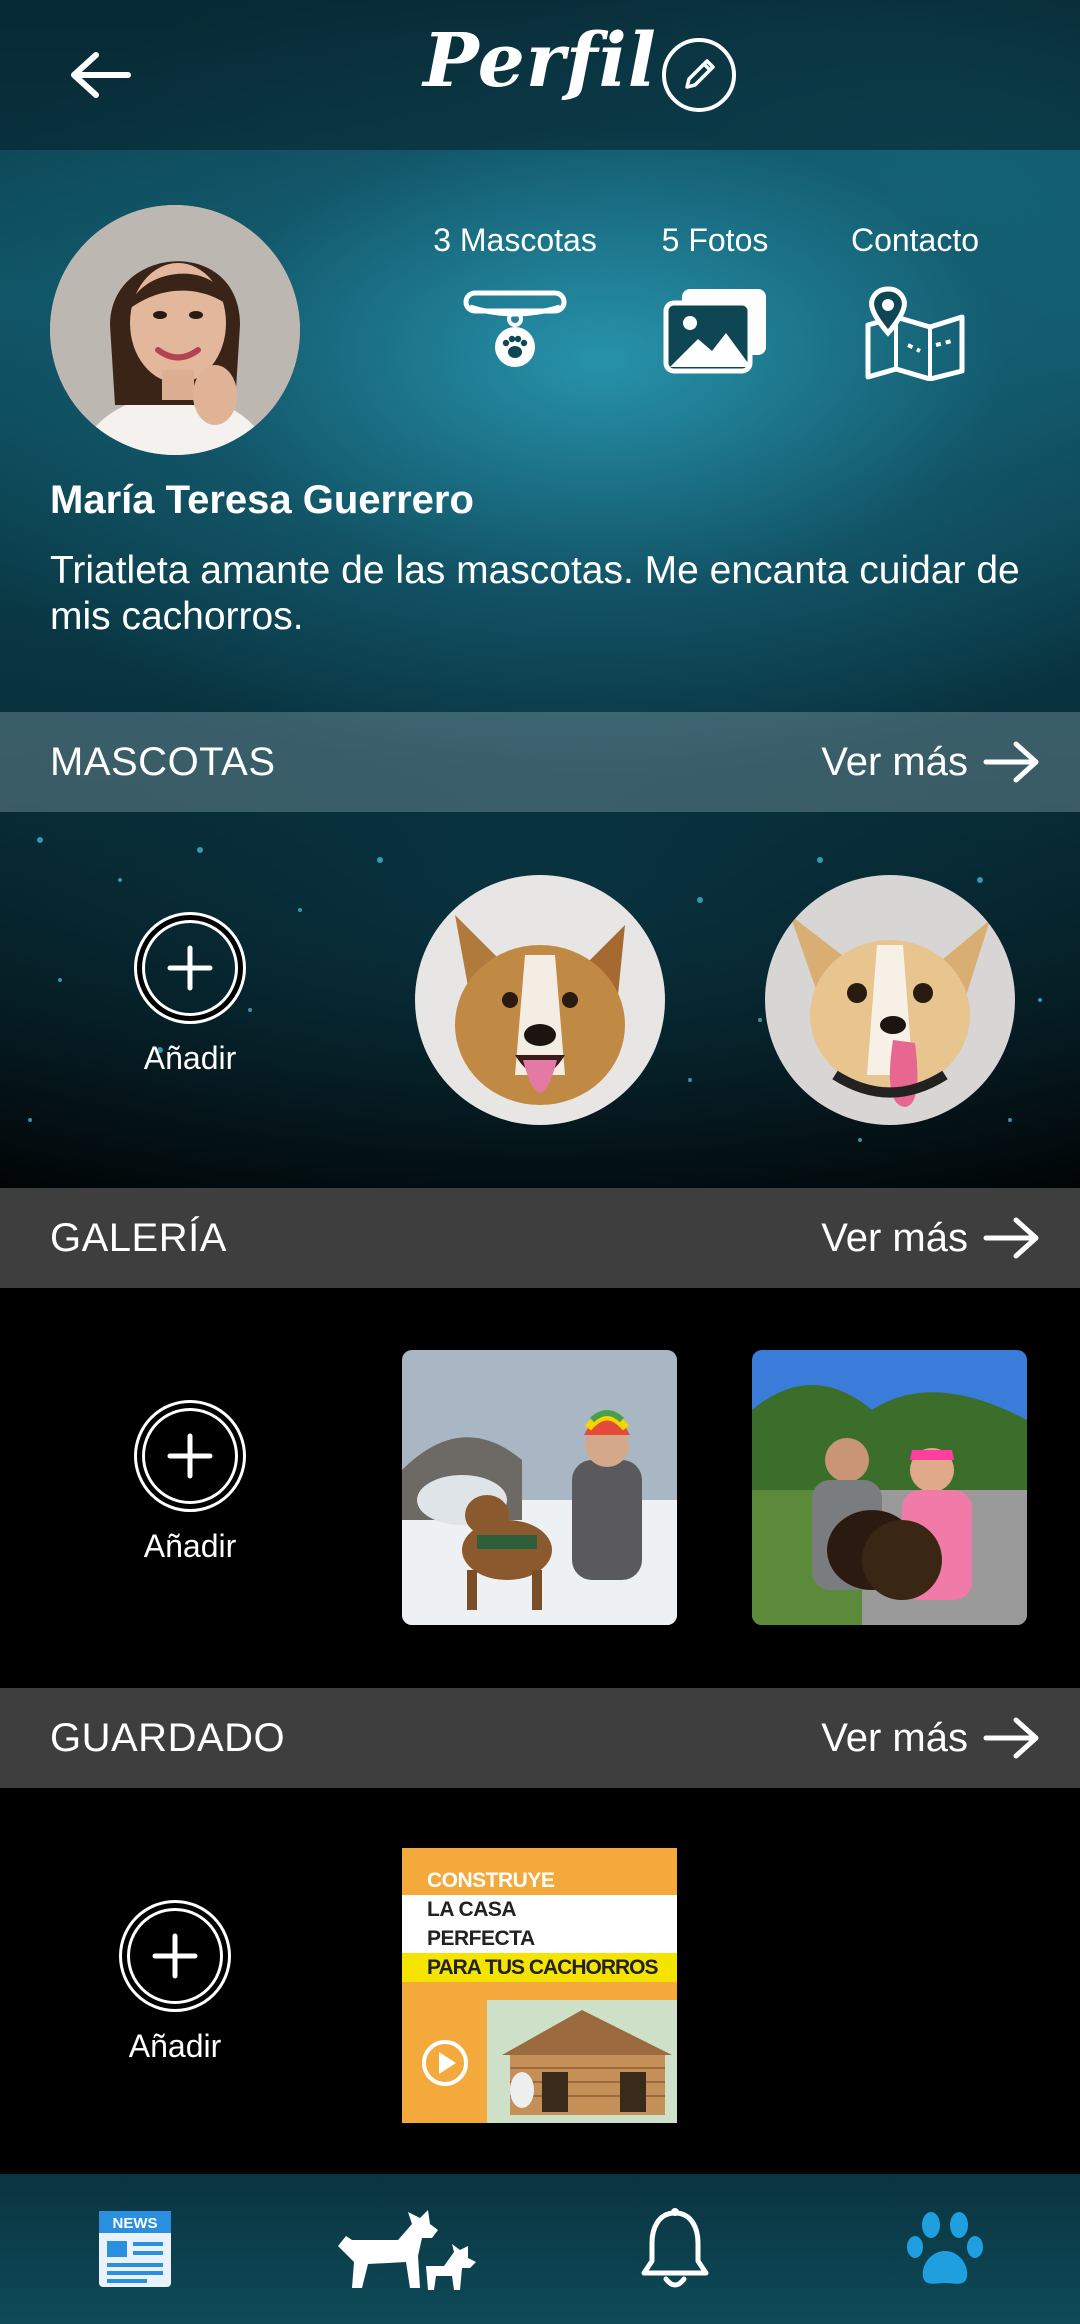 This screenshot has width=1080, height=2324. I want to click on top-bar: Perfil, so click(540, 75).